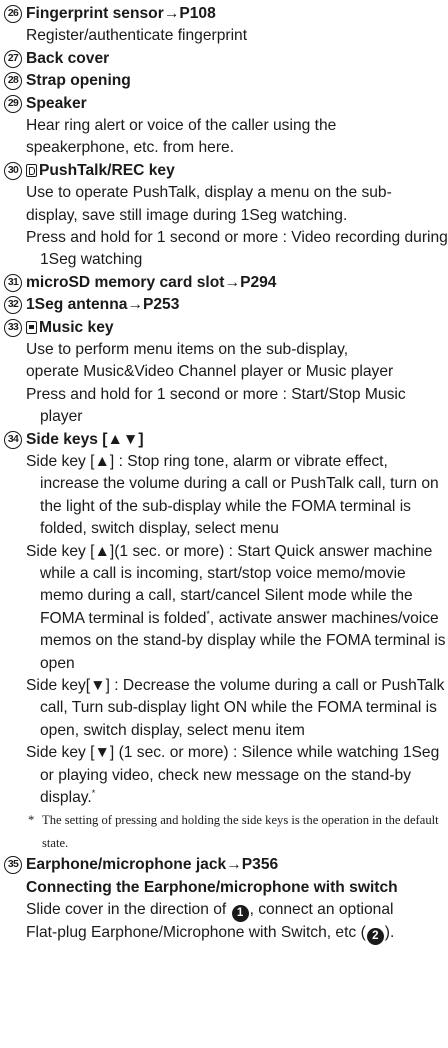 The width and height of the screenshot is (448, 1048). What do you see at coordinates (252, 864) in the screenshot?
I see `page-reference-link: →P356` at bounding box center [252, 864].